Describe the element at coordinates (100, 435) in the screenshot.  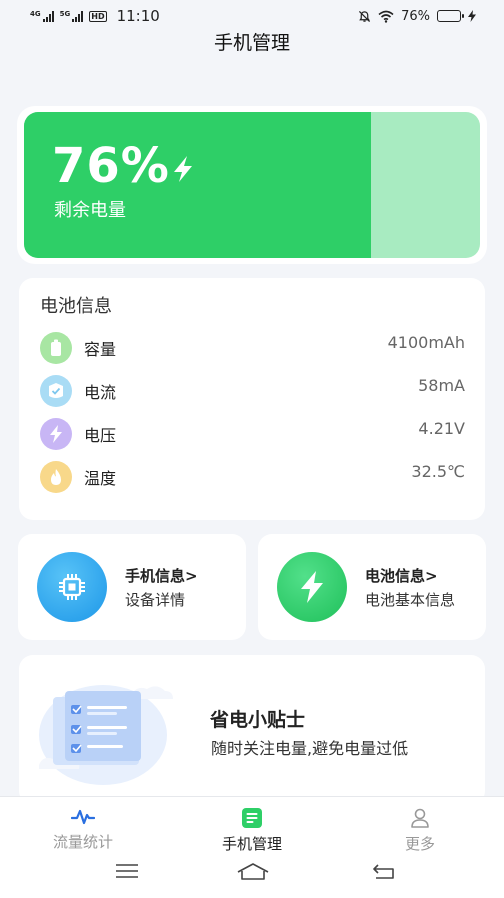
I see `voltage-label: 电压` at that location.